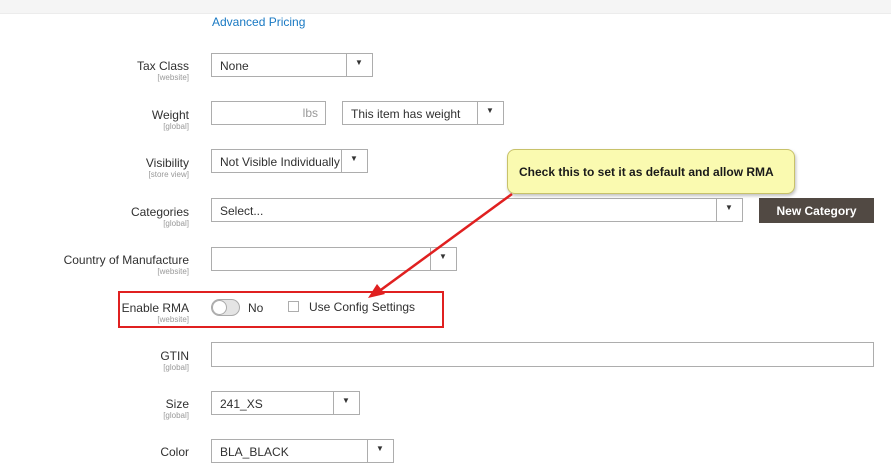  I want to click on color-label: Color, so click(174, 452).